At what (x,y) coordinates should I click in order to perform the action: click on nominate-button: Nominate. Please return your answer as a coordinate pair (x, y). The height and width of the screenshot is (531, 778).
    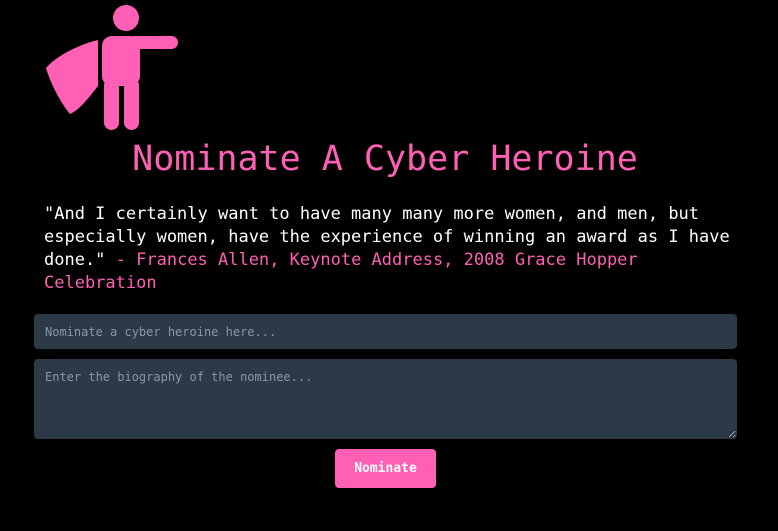
    Looking at the image, I should click on (385, 468).